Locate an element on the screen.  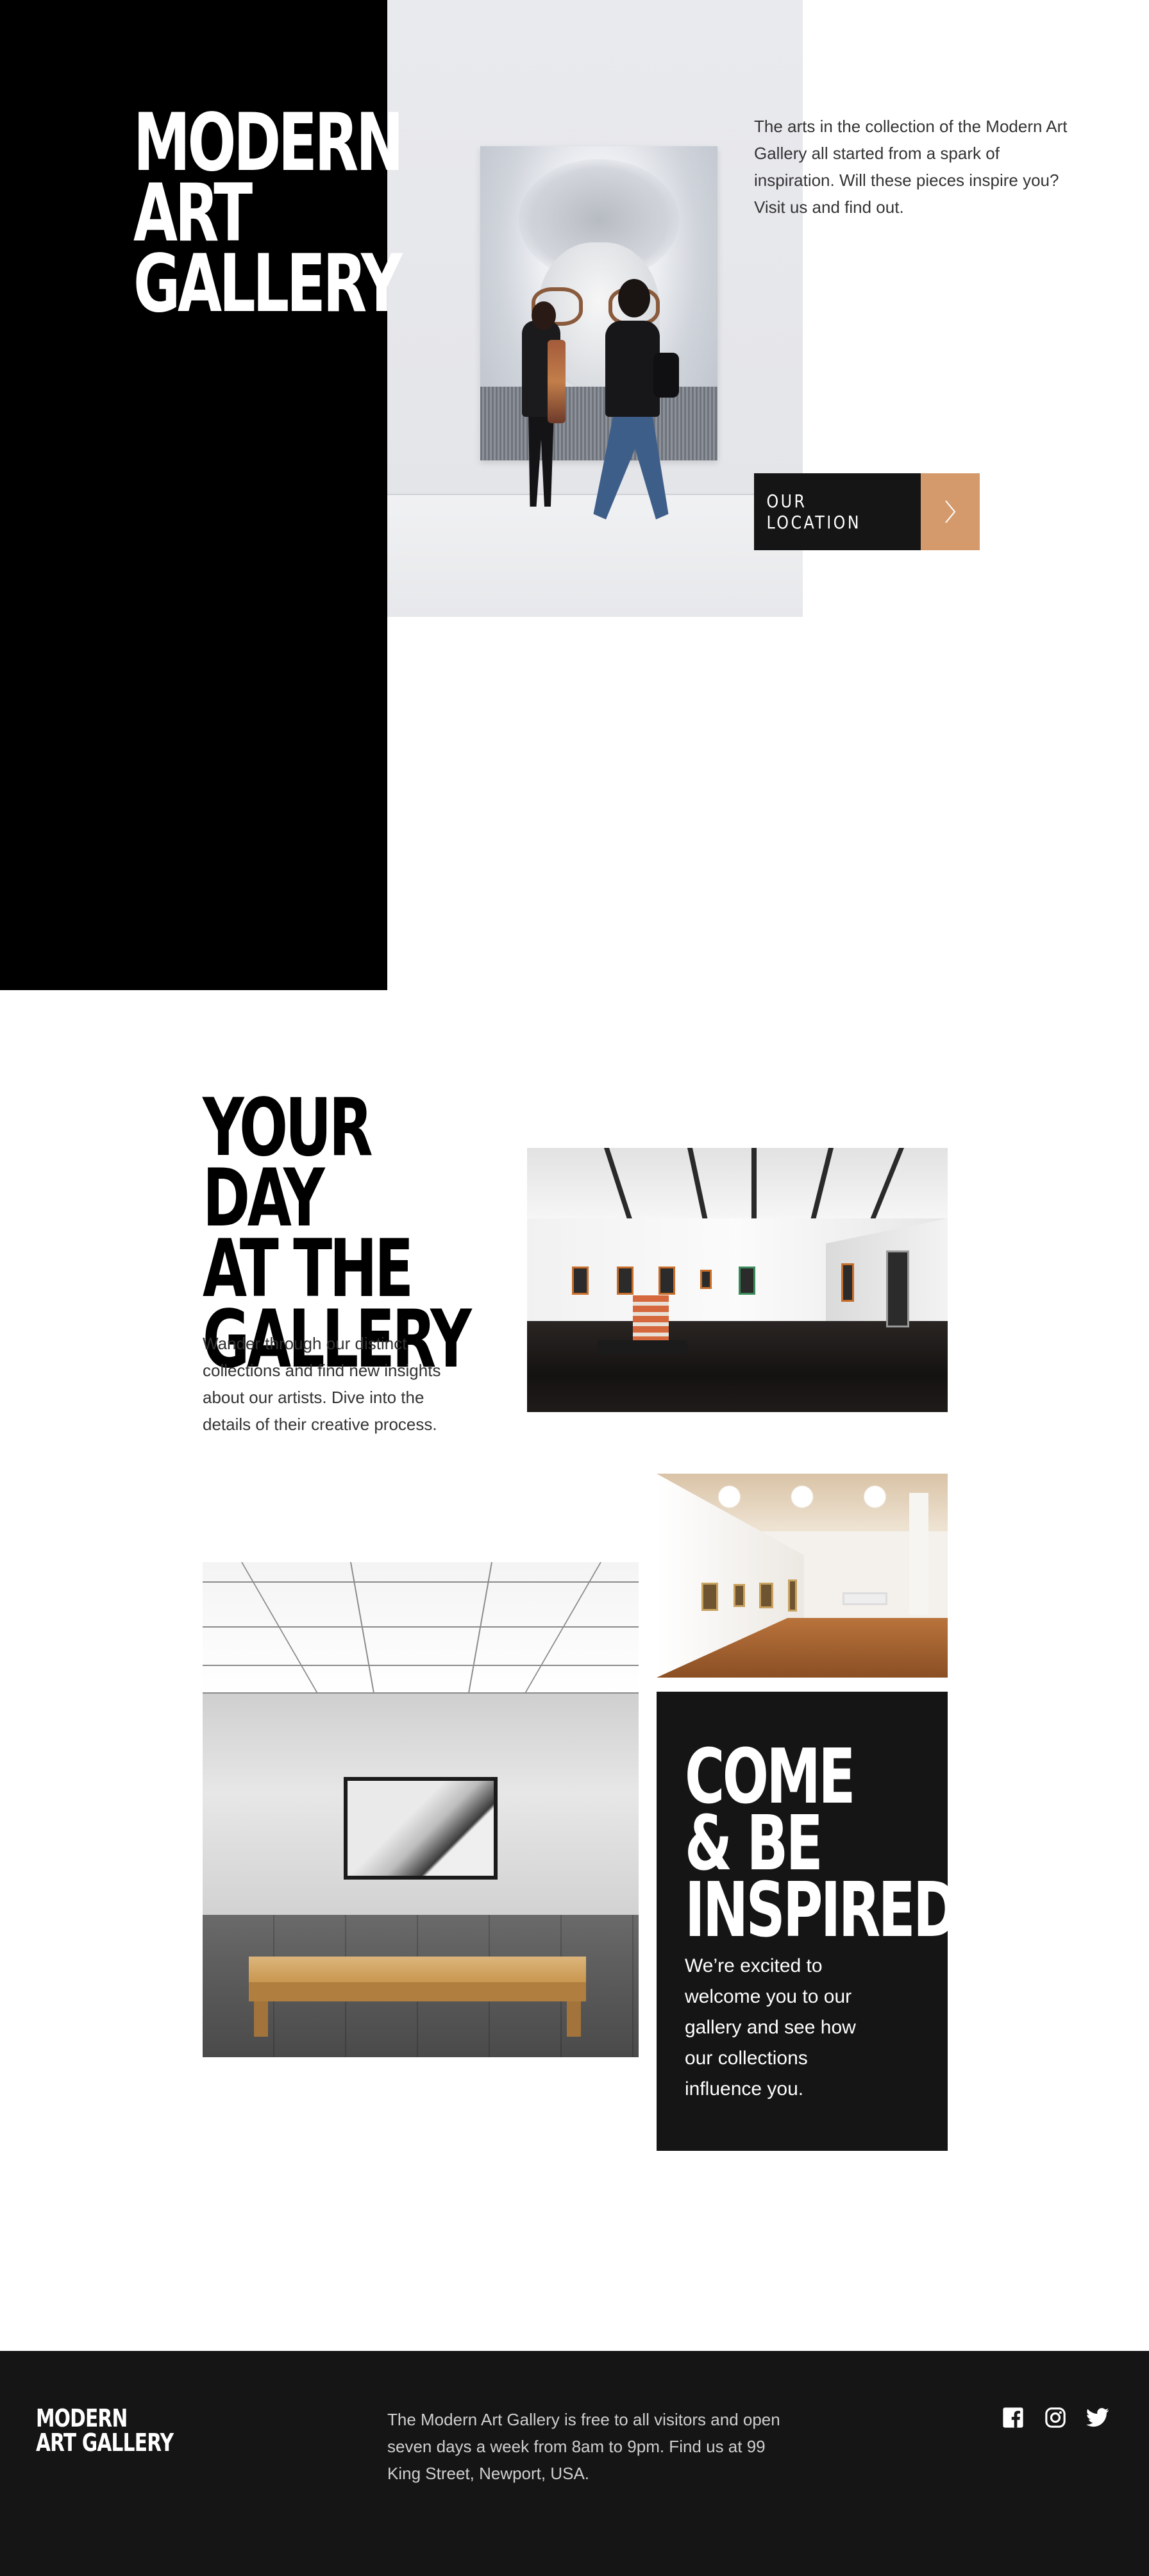
chevron-right-icon is located at coordinates (950, 511).